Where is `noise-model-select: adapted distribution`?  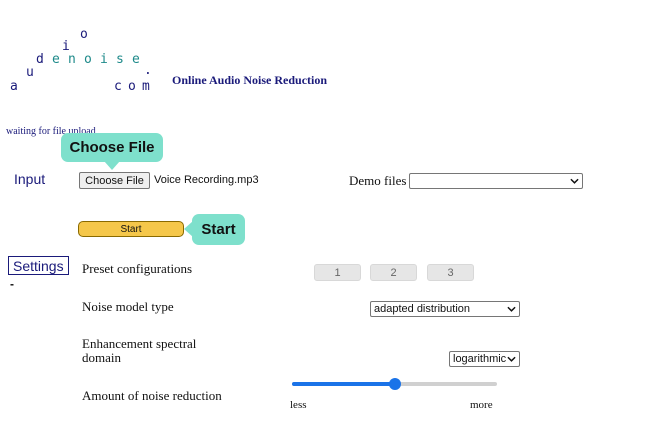
noise-model-select: adapted distribution is located at coordinates (445, 309).